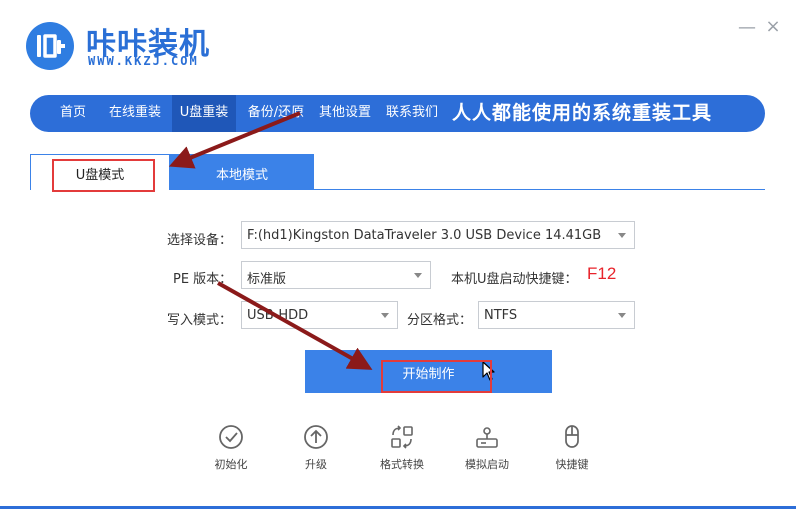 The width and height of the screenshot is (796, 509). I want to click on arrow-to-usb-tab, so click(234, 140).